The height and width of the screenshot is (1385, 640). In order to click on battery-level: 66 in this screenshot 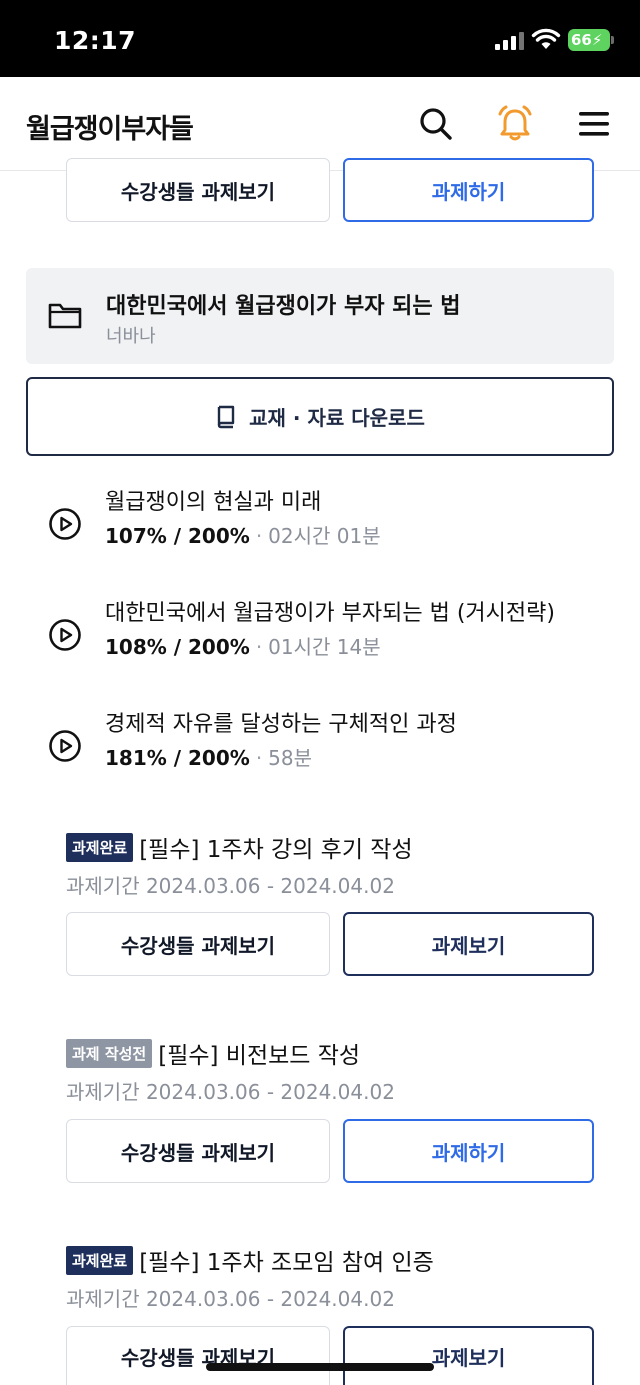, I will do `click(581, 40)`.